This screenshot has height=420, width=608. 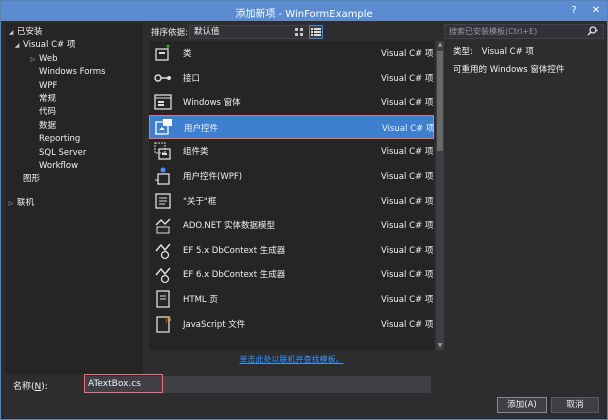 I want to click on template-item: 接口 Visual C# 项, so click(x=291, y=78).